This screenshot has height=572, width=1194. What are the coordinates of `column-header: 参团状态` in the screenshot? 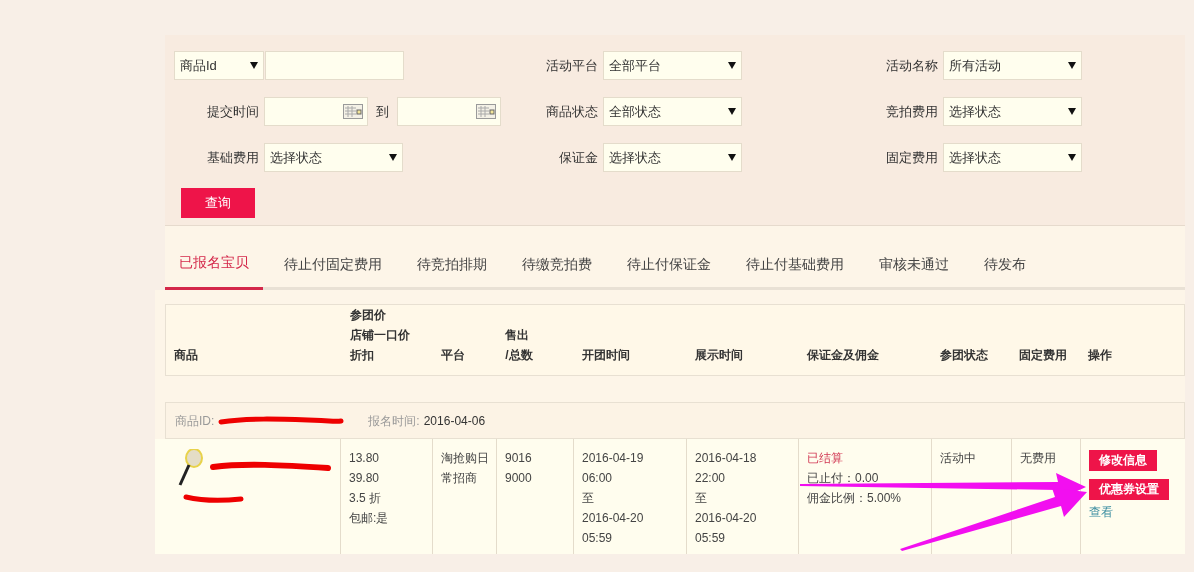 It's located at (963, 355).